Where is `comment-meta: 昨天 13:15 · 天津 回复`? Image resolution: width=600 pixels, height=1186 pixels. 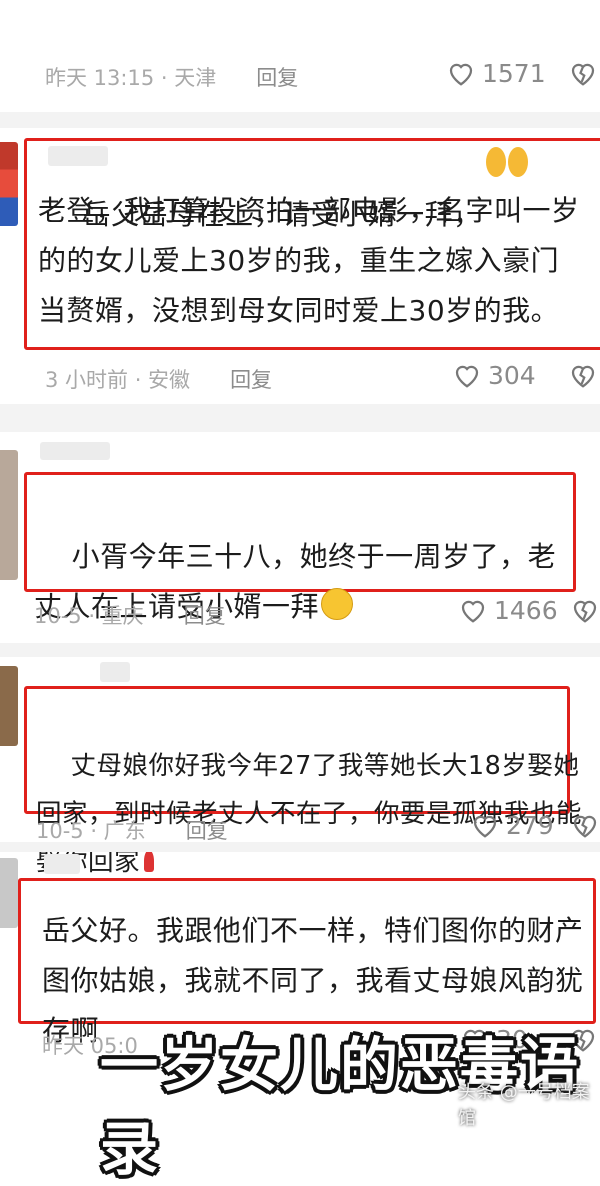 comment-meta: 昨天 13:15 · 天津 回复 is located at coordinates (171, 77).